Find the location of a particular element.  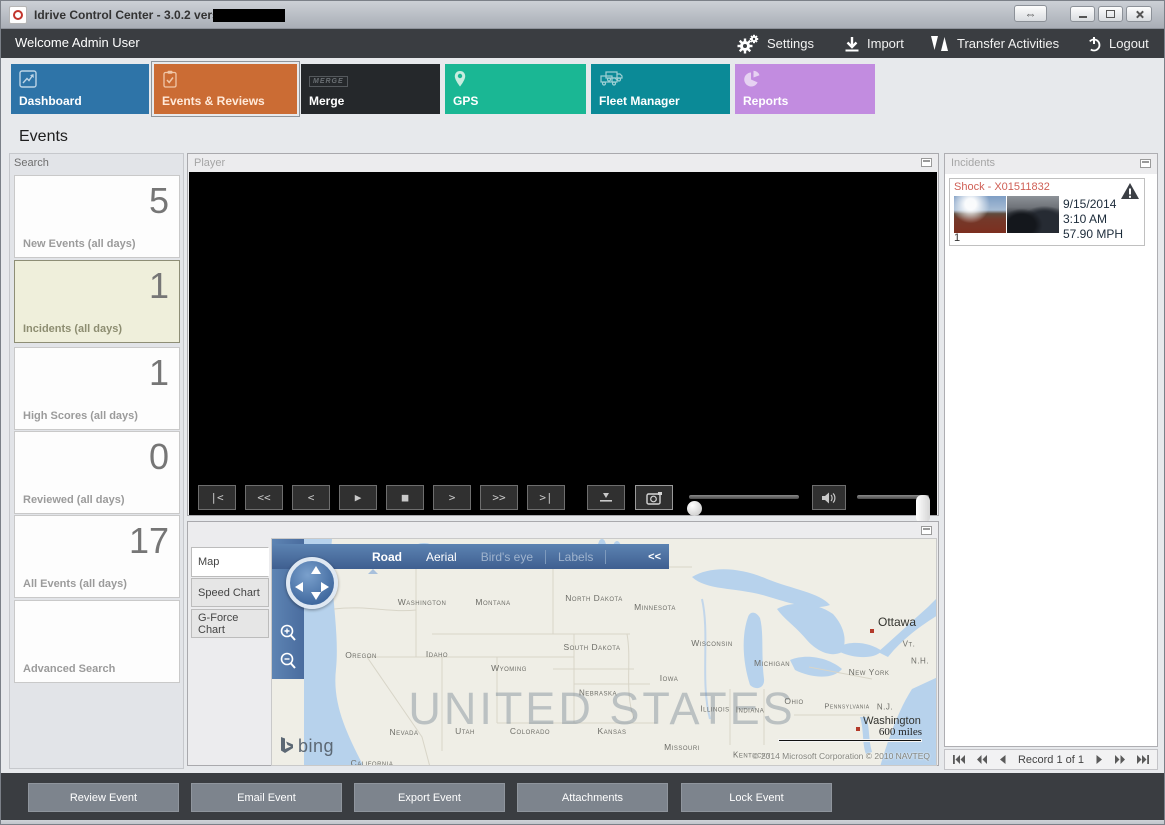

seek-slider-thumb is located at coordinates (694, 508).